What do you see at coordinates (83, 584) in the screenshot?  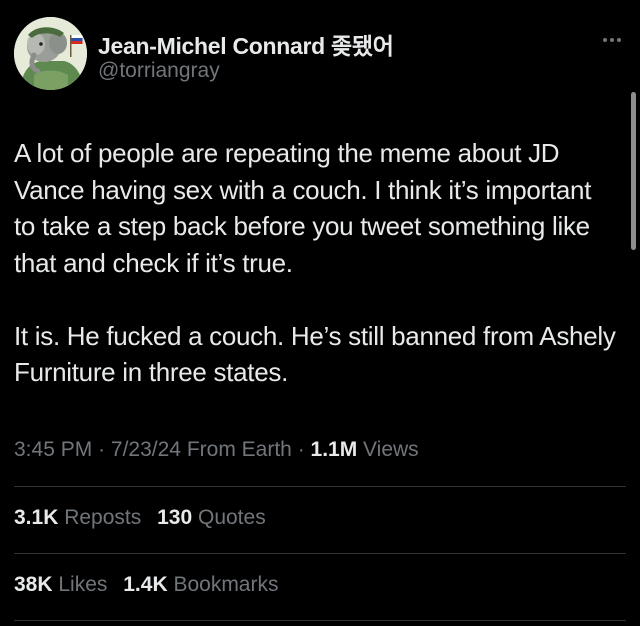 I see `likes-label: Likes` at bounding box center [83, 584].